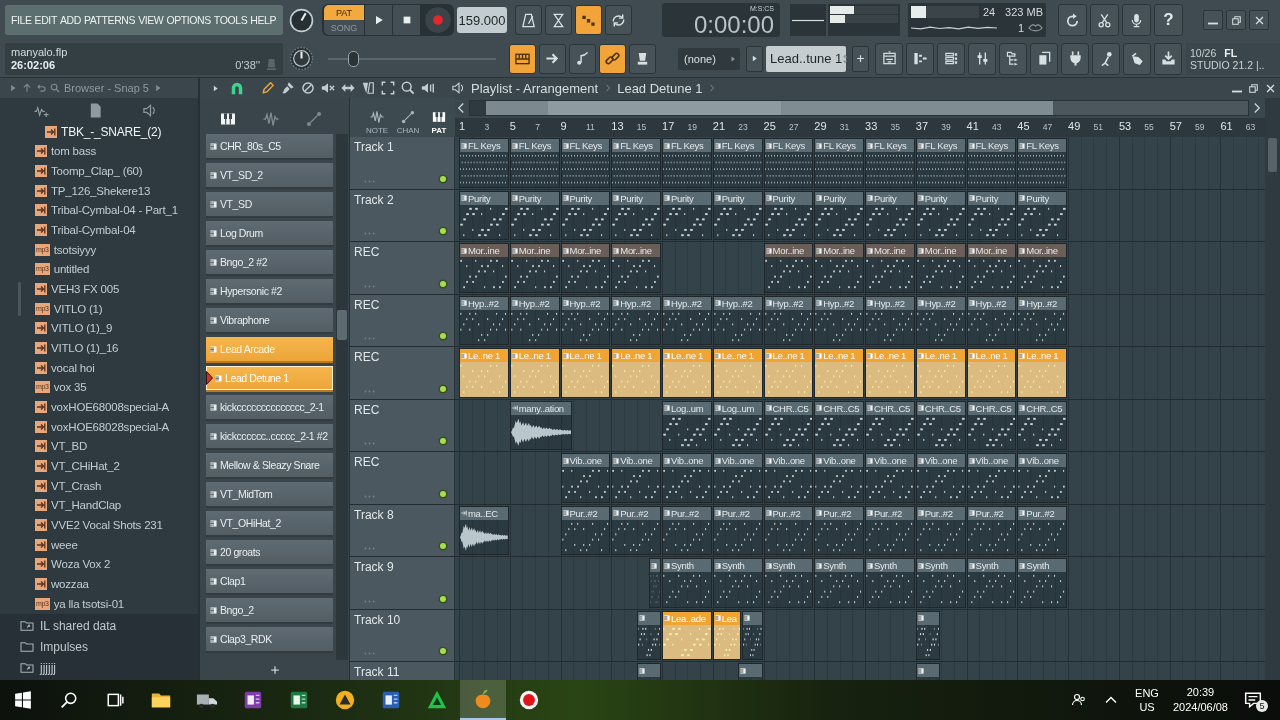 Image resolution: width=1280 pixels, height=720 pixels. What do you see at coordinates (70, 20) in the screenshot?
I see `menu-item: ADD` at bounding box center [70, 20].